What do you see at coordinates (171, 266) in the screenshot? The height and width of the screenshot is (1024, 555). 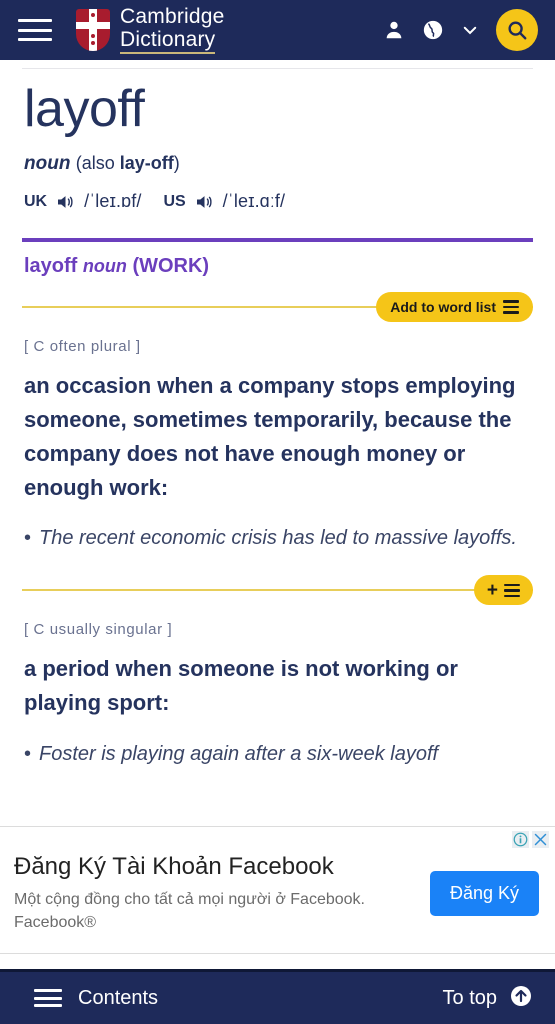 I see `sense-guideword: (WORK)` at bounding box center [171, 266].